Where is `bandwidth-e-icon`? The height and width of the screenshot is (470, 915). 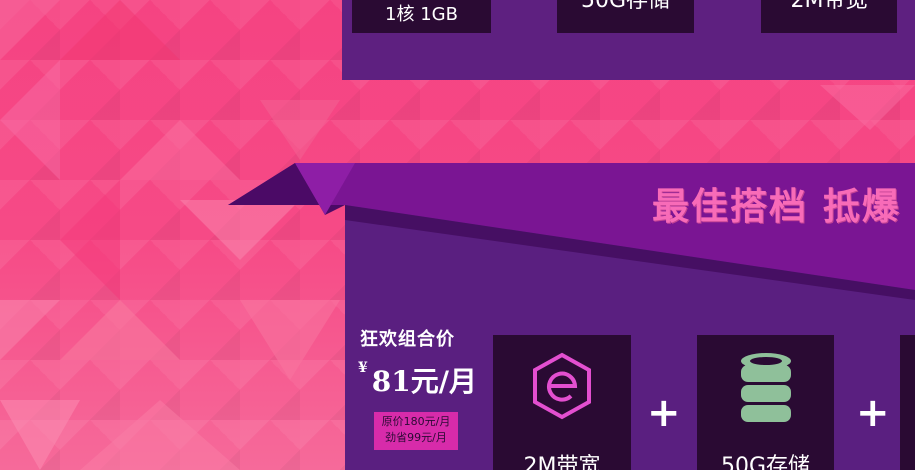 bandwidth-e-icon is located at coordinates (562, 386).